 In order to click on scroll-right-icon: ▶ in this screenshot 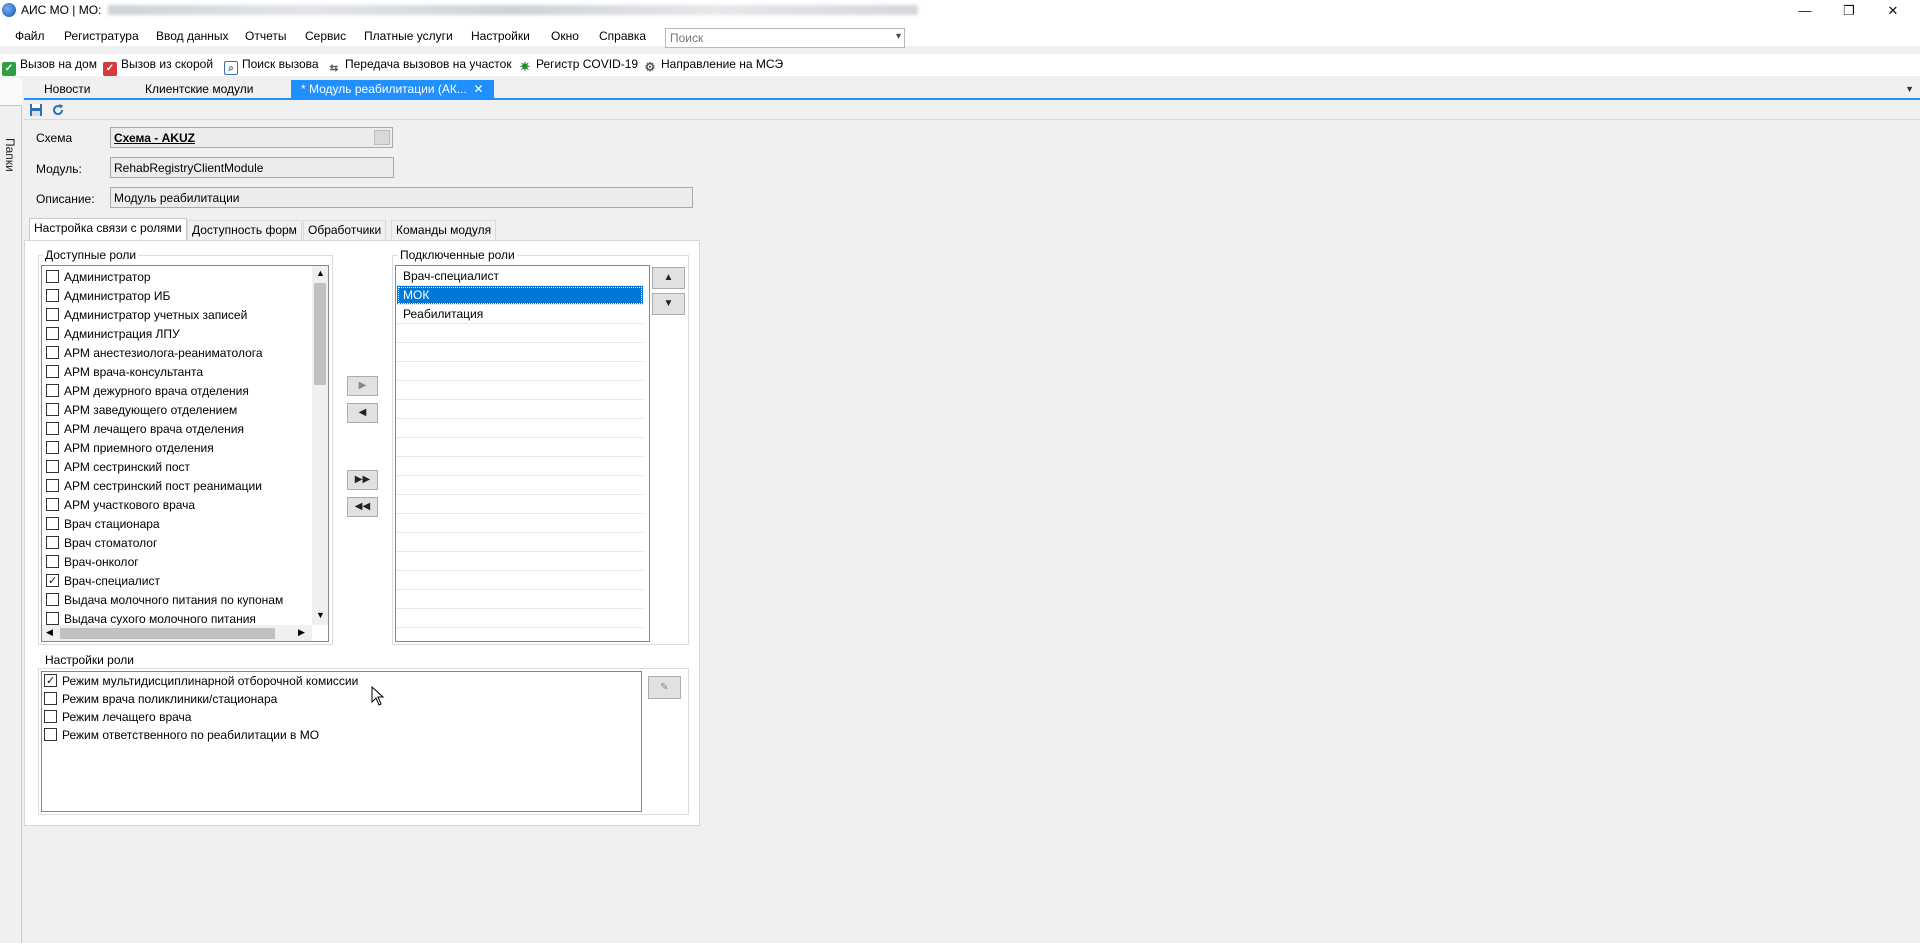, I will do `click(301, 632)`.